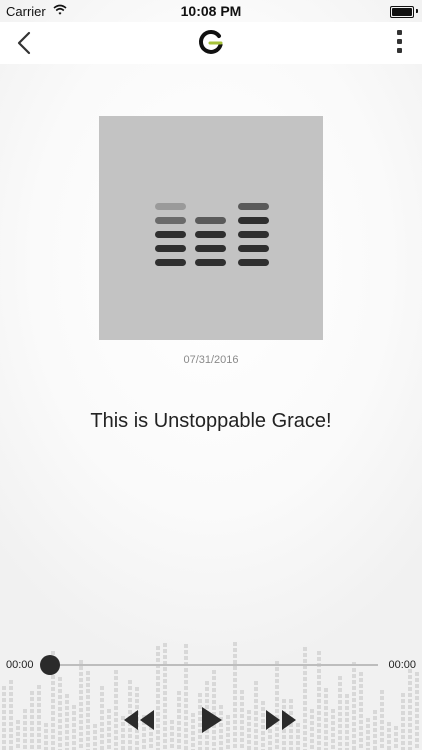 The image size is (422, 750). What do you see at coordinates (211, 11) in the screenshot?
I see `status-bar: Carrier 10:08 PM` at bounding box center [211, 11].